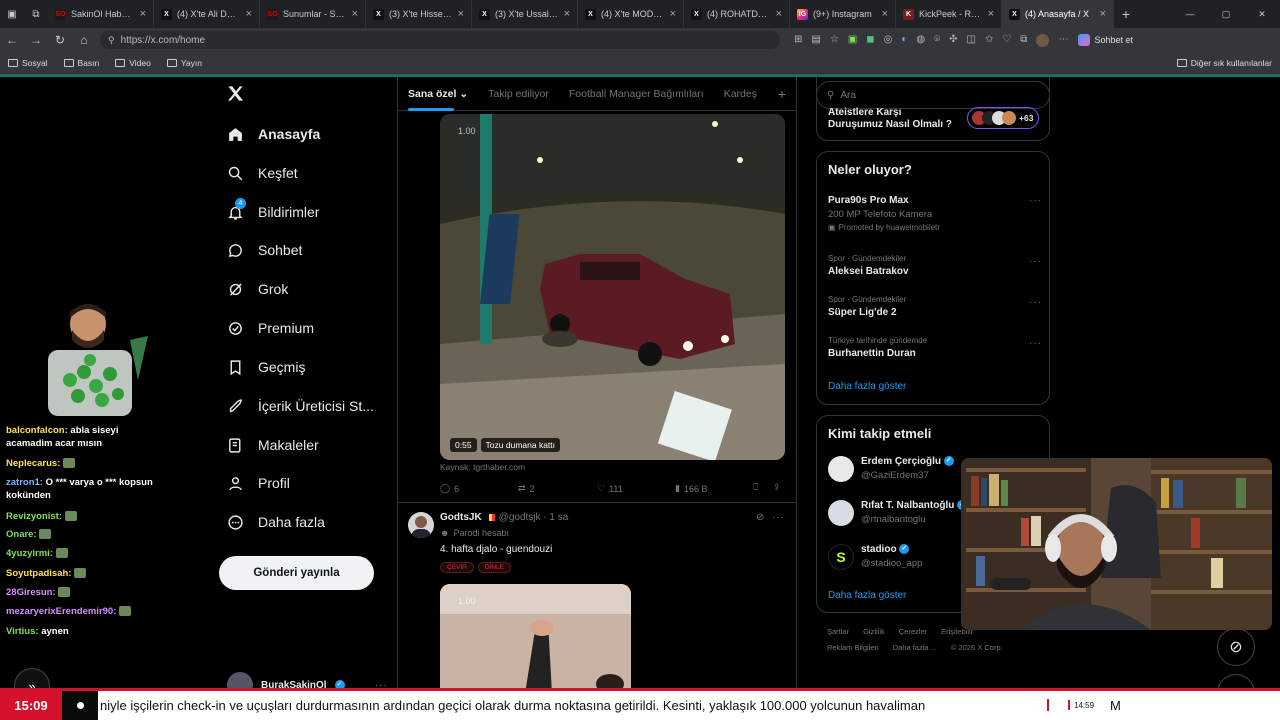  Describe the element at coordinates (843, 14) in the screenshot. I see `browser-tab: IG (9+) Instagram ×` at that location.